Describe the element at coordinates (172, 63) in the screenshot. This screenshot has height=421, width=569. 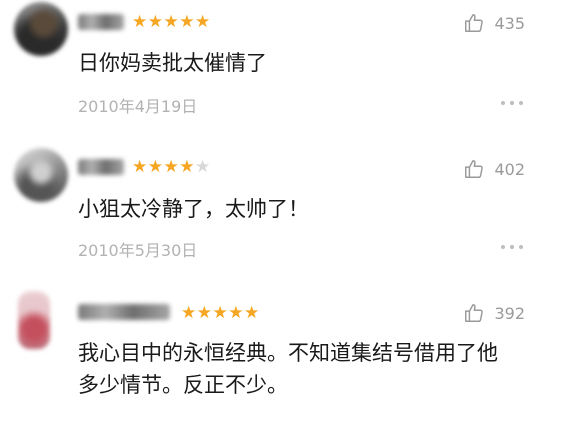
I see `comment-text: 日你妈卖批太催情了` at that location.